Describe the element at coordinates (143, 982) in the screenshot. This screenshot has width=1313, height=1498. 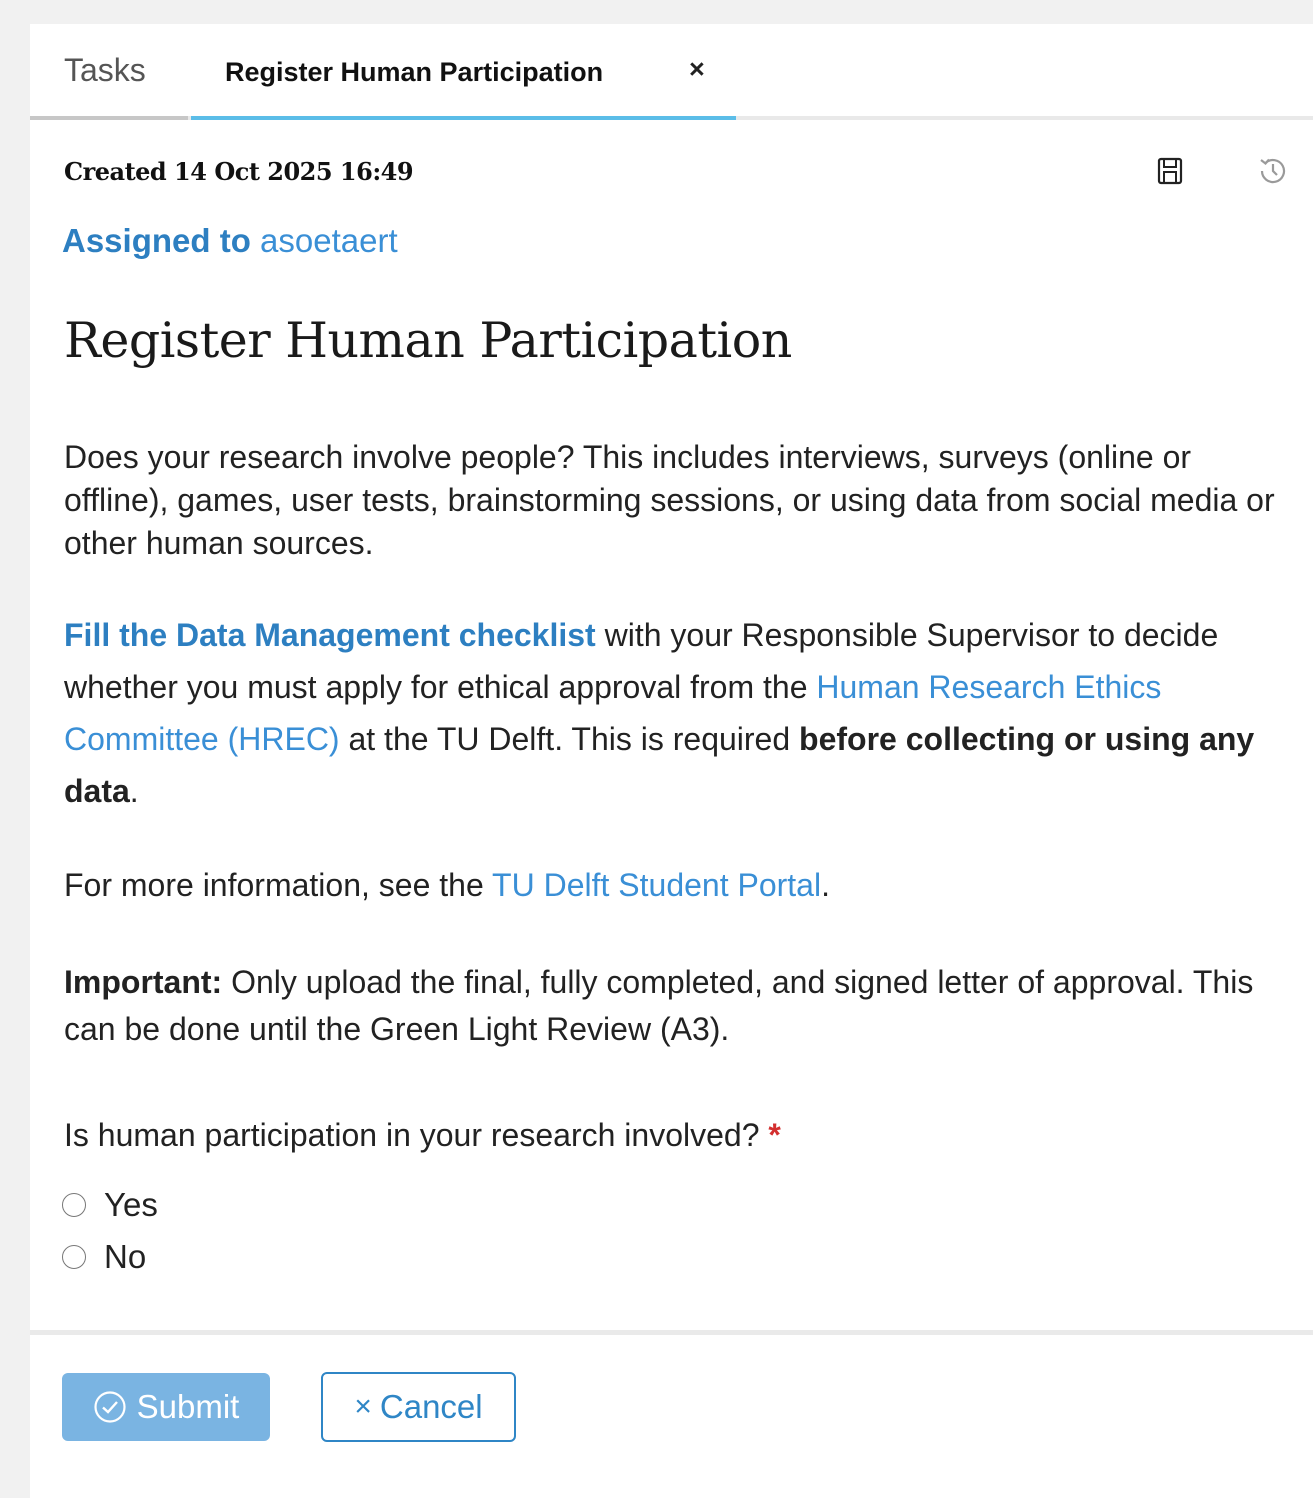
I see `important-label: Important:` at that location.